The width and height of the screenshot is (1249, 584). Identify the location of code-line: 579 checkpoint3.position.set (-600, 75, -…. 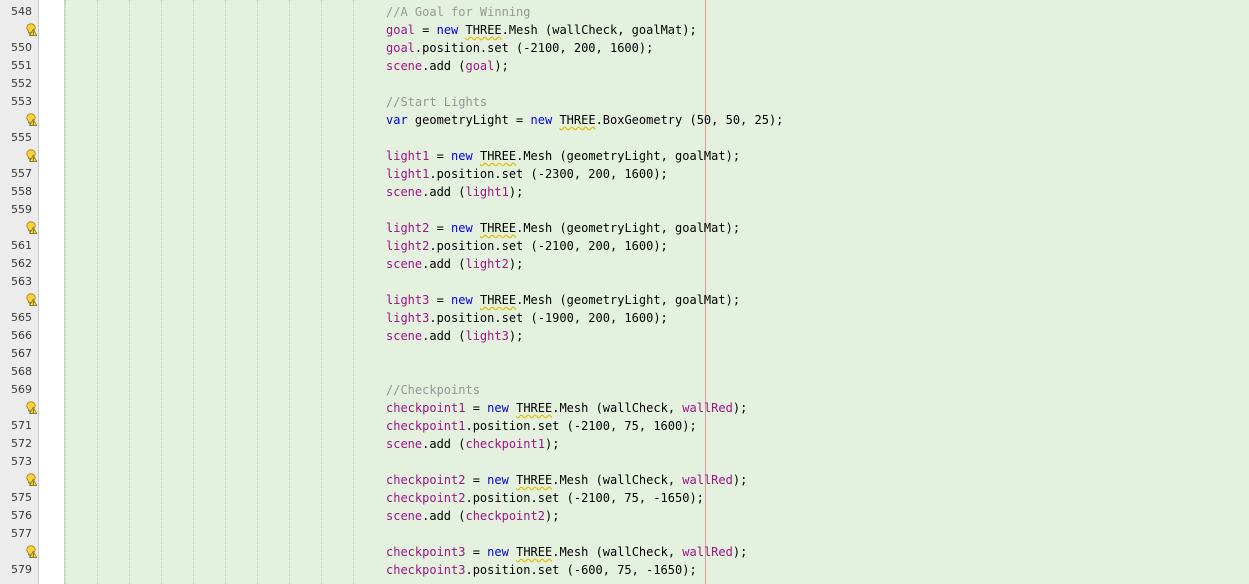
(624, 570).